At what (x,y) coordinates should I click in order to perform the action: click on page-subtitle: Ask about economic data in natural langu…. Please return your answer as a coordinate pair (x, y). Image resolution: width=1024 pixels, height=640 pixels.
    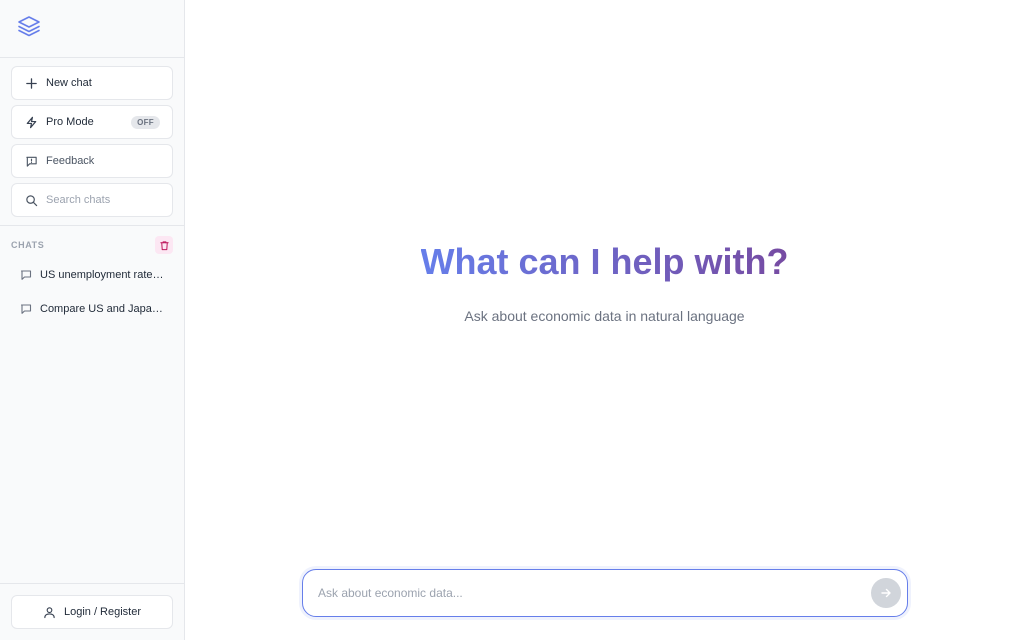
    Looking at the image, I should click on (604, 316).